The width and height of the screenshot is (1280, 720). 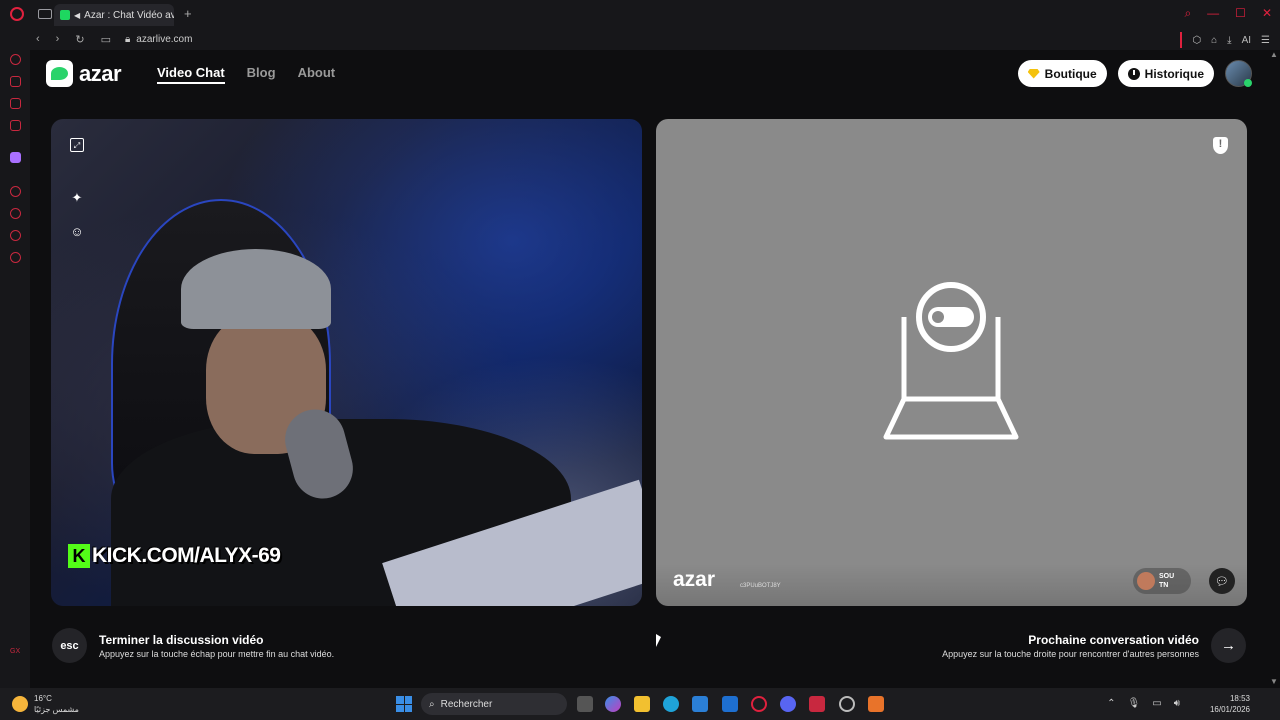 I want to click on sidebar-twitch-icon, so click(x=15, y=157).